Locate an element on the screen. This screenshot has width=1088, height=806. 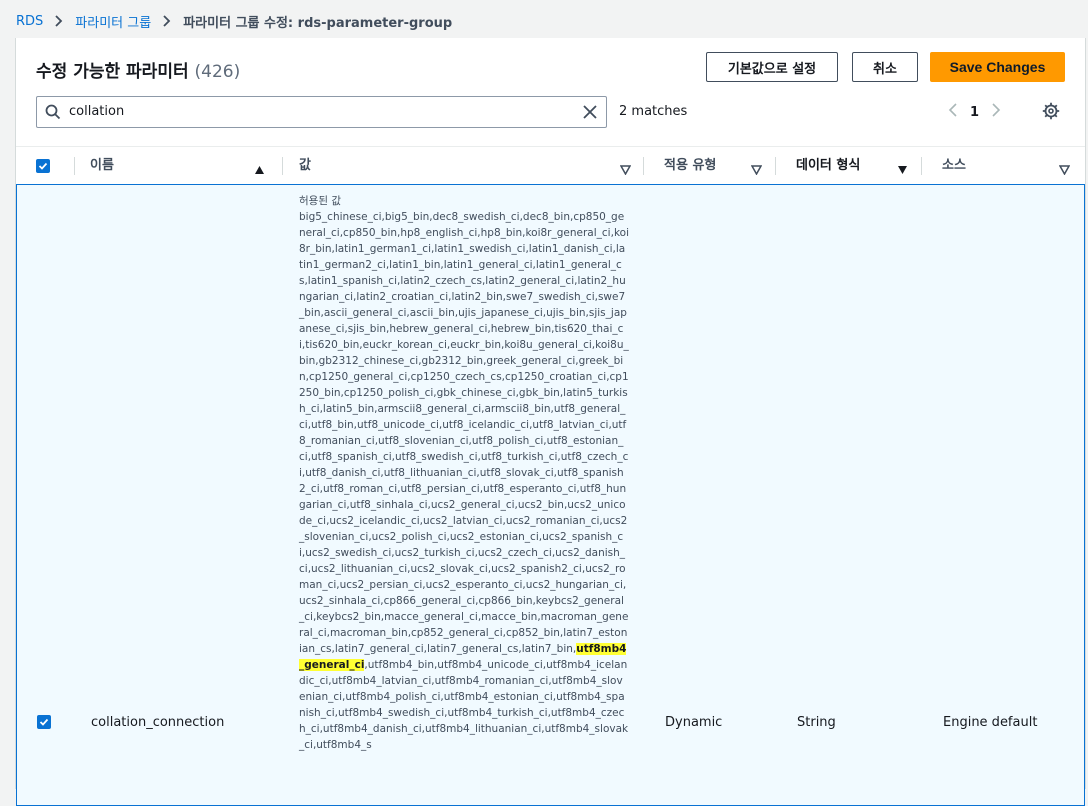
search-icon is located at coordinates (53, 114).